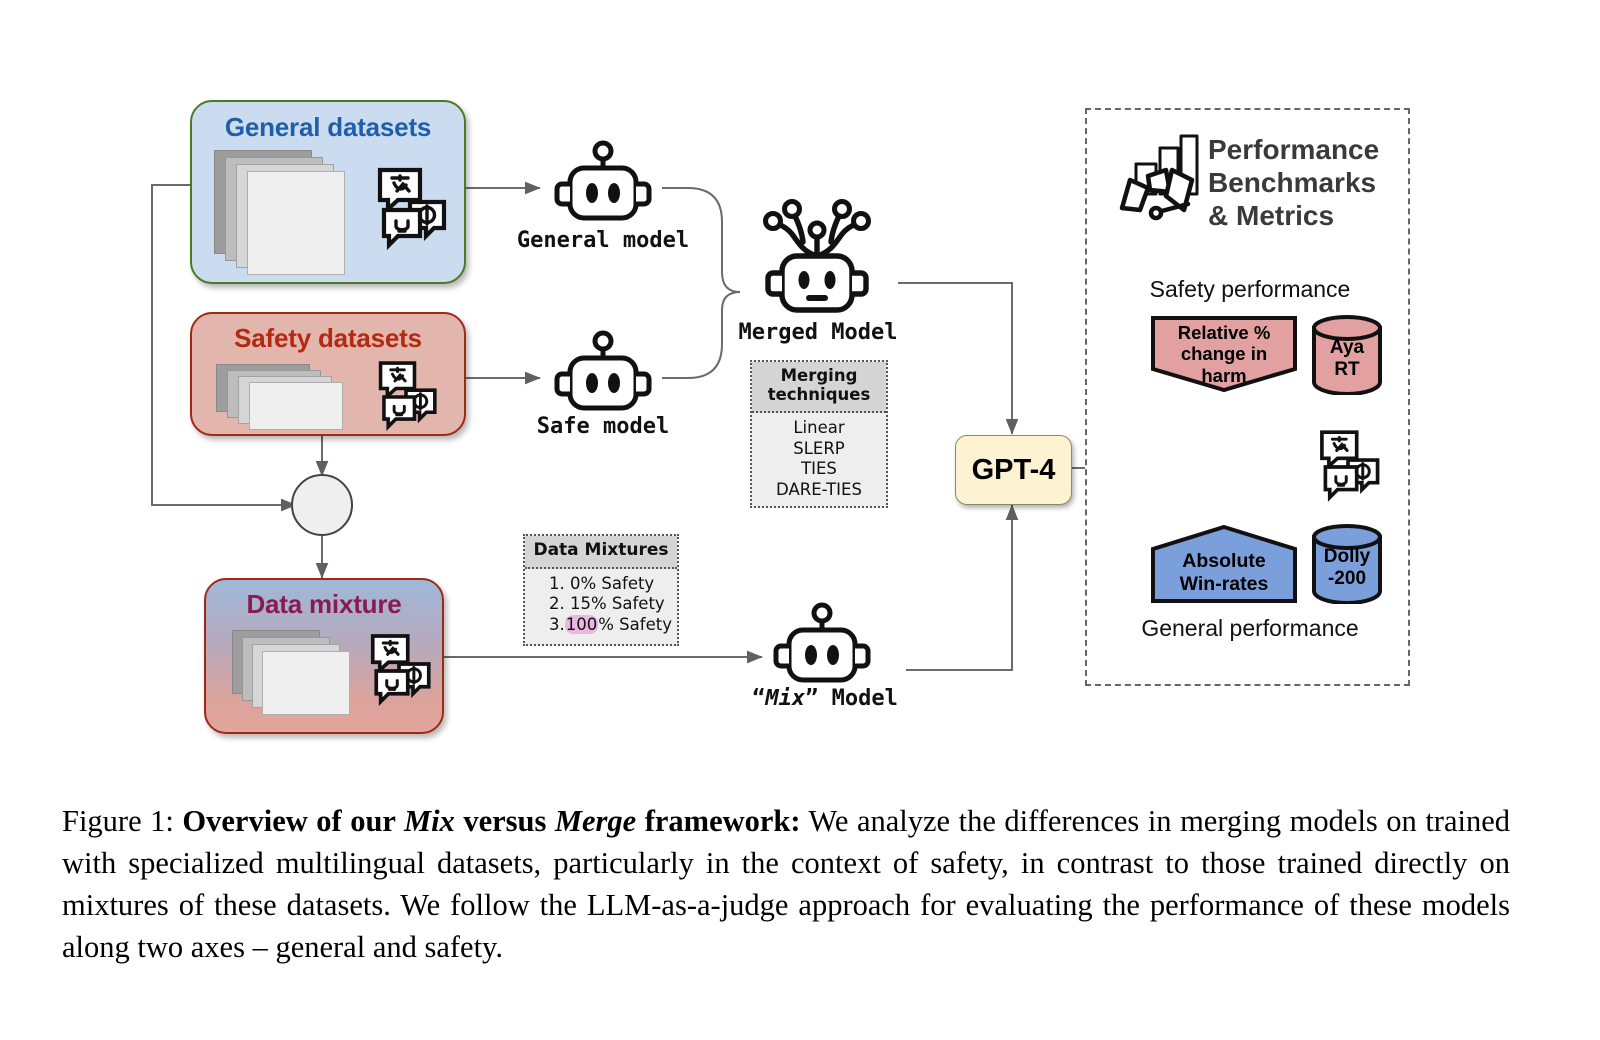 The height and width of the screenshot is (1040, 1600). I want to click on mixture-number: 1., so click(557, 583).